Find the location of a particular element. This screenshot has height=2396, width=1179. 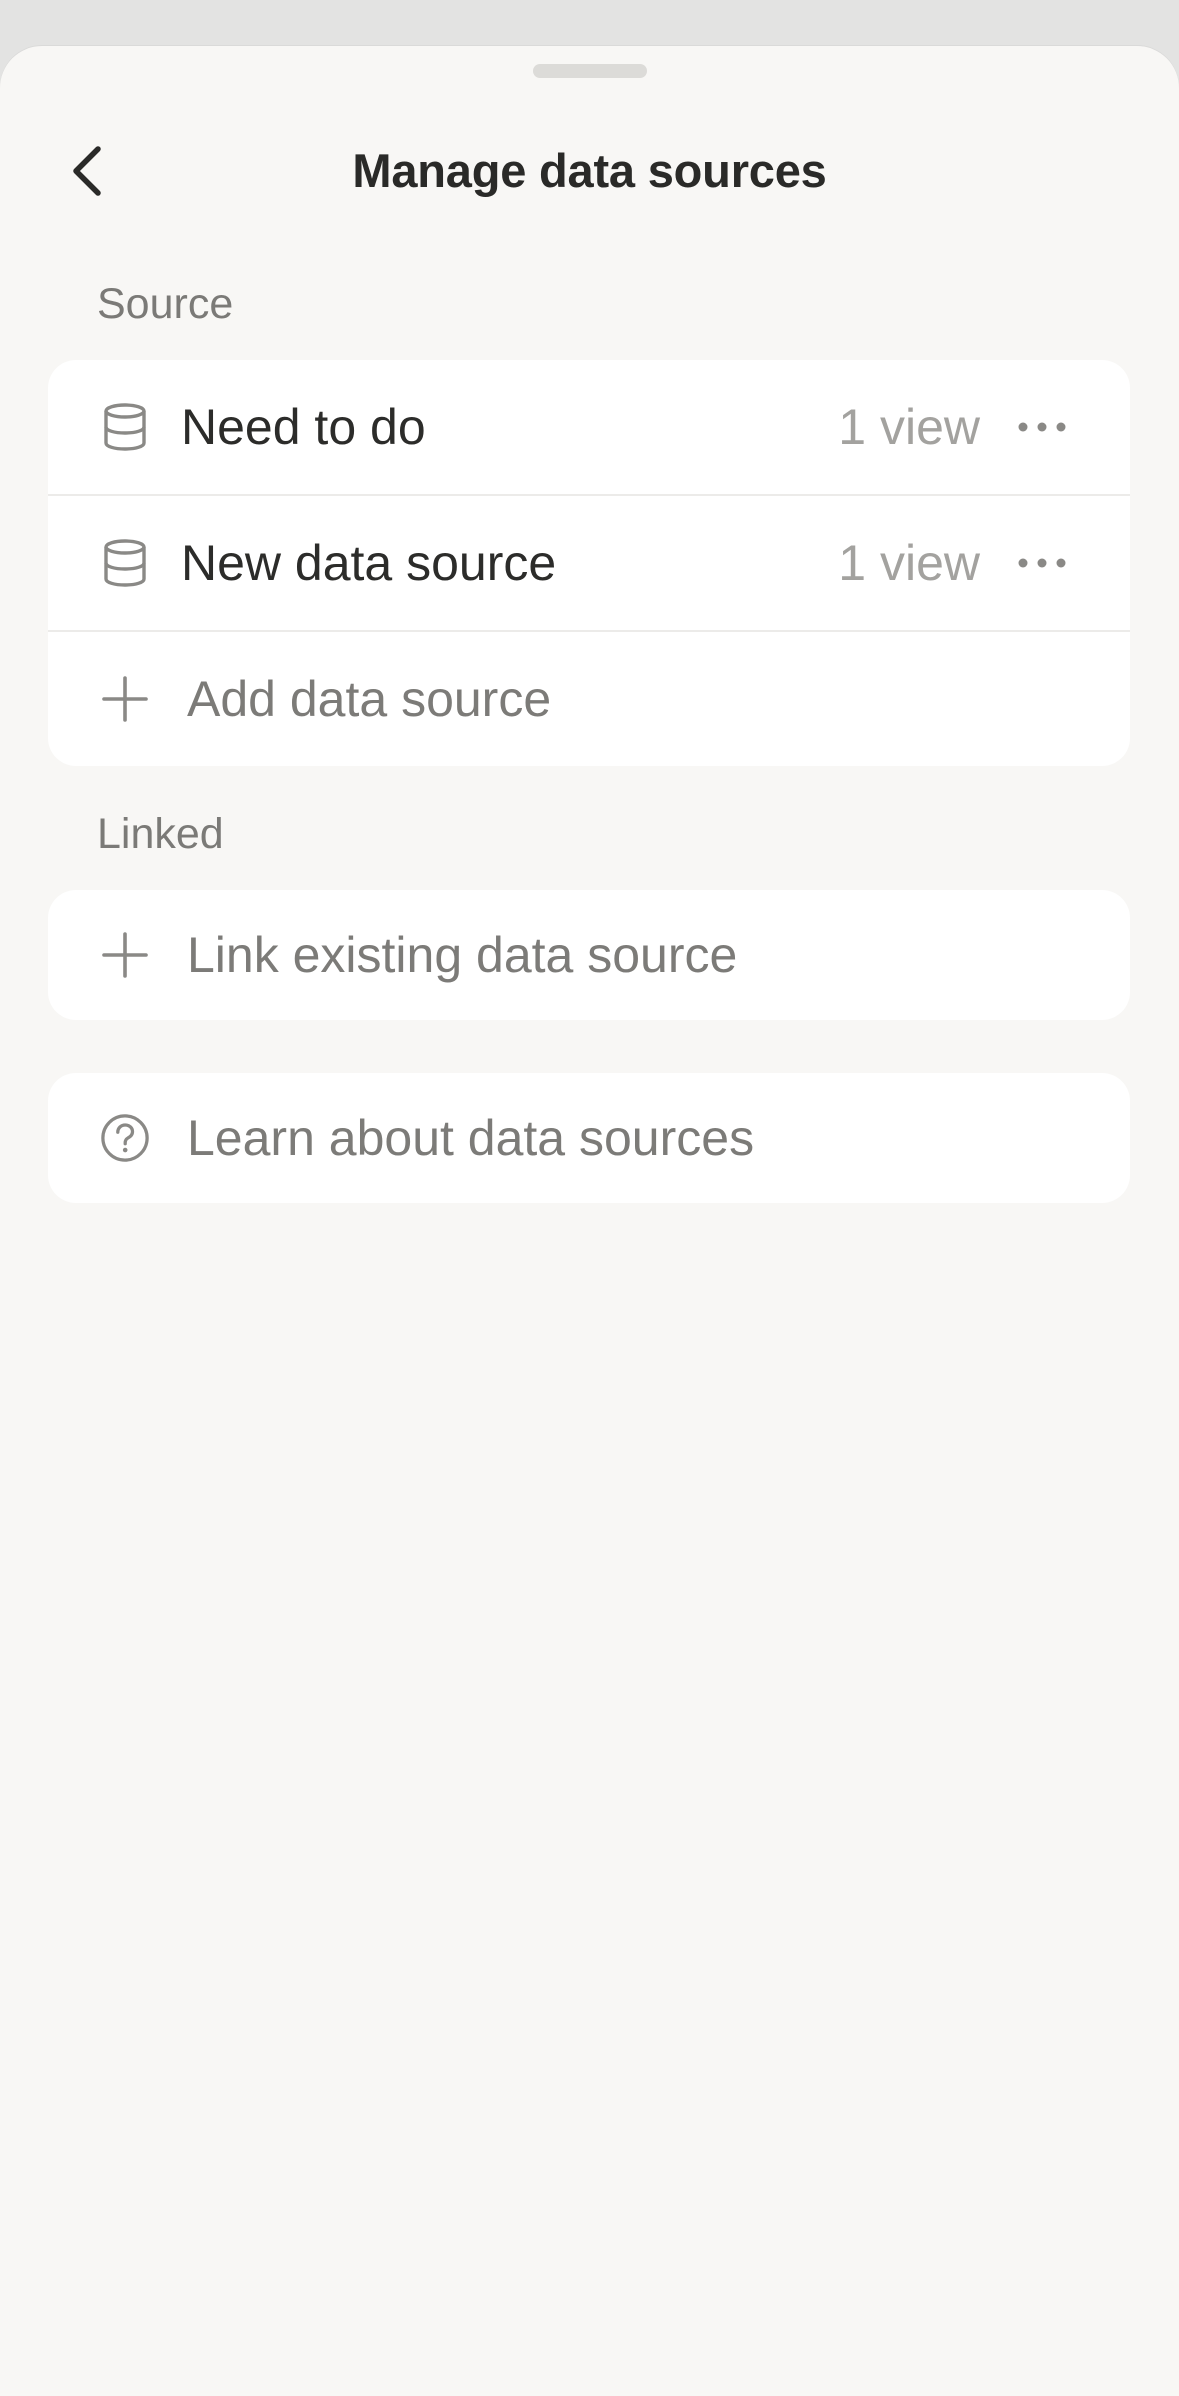

learn-about-data-sources-link: Learn about data sources is located at coordinates (589, 1138).